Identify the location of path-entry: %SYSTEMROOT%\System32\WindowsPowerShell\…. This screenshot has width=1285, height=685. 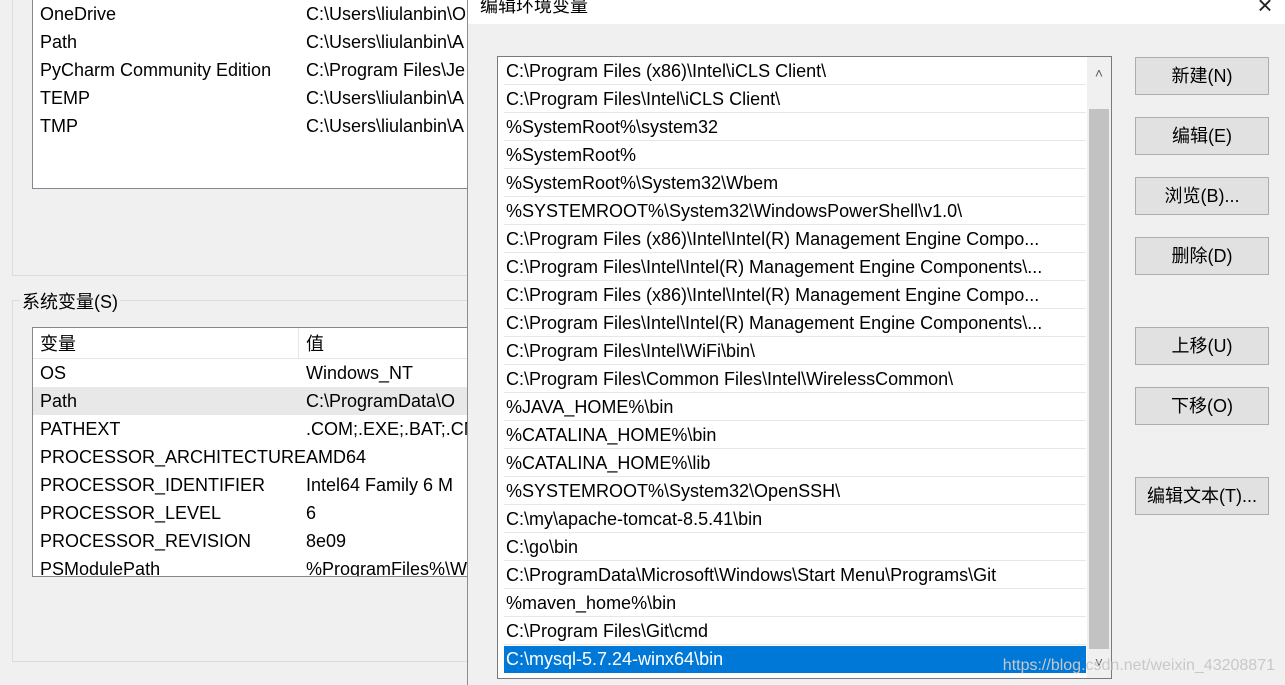
(795, 211).